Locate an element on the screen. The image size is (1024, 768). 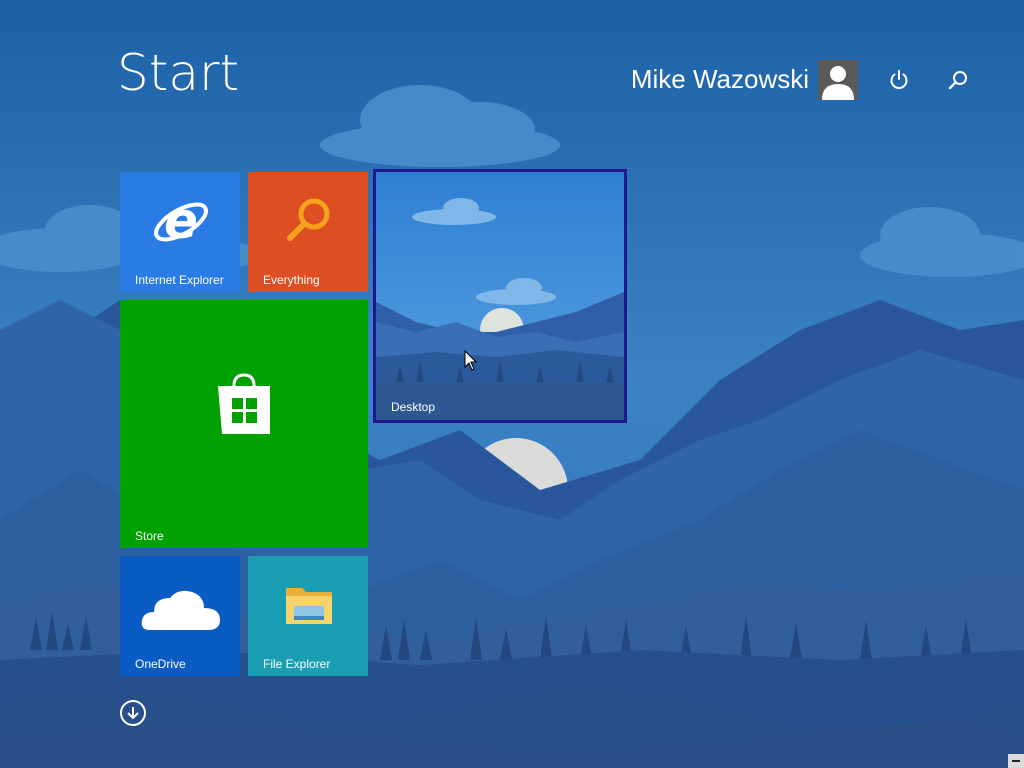
tile-store: Store is located at coordinates (244, 424).